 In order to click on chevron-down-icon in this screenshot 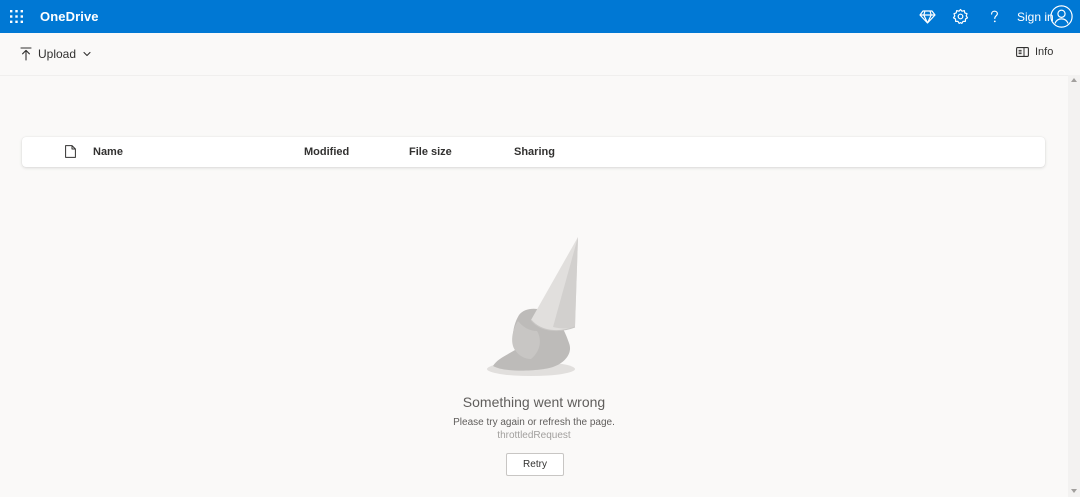, I will do `click(87, 54)`.